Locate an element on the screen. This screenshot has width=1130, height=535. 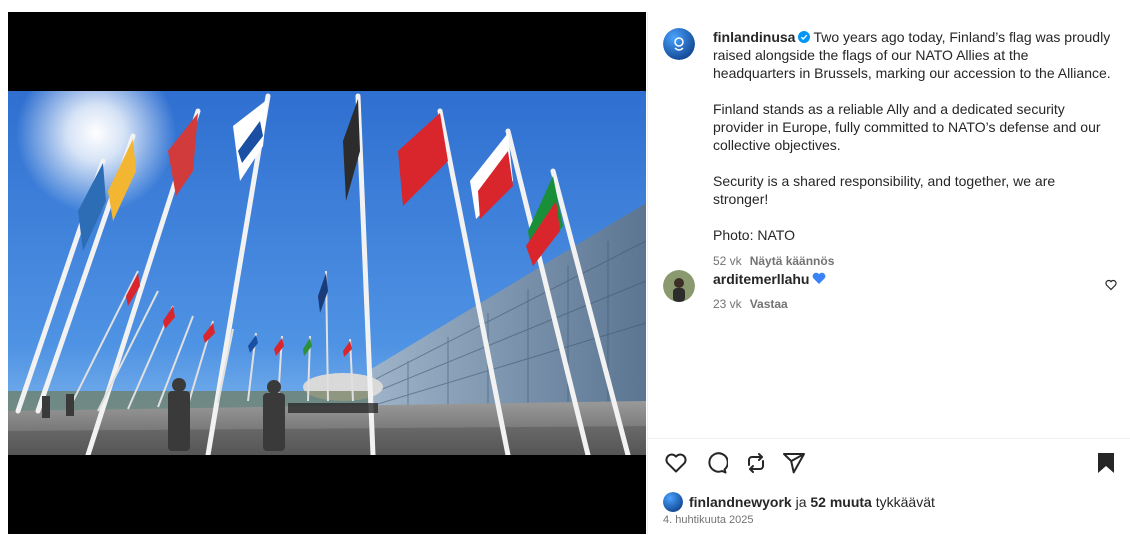
share-icon is located at coordinates (794, 463).